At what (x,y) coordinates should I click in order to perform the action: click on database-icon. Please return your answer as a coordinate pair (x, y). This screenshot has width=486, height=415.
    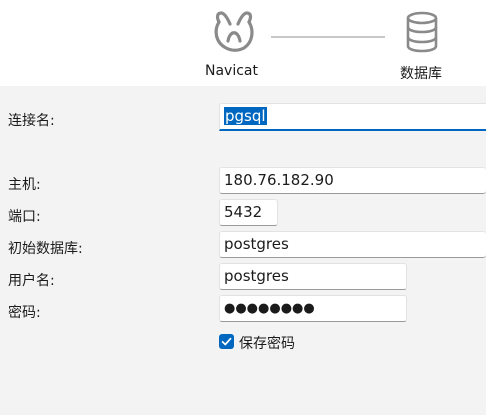
    Looking at the image, I should click on (422, 32).